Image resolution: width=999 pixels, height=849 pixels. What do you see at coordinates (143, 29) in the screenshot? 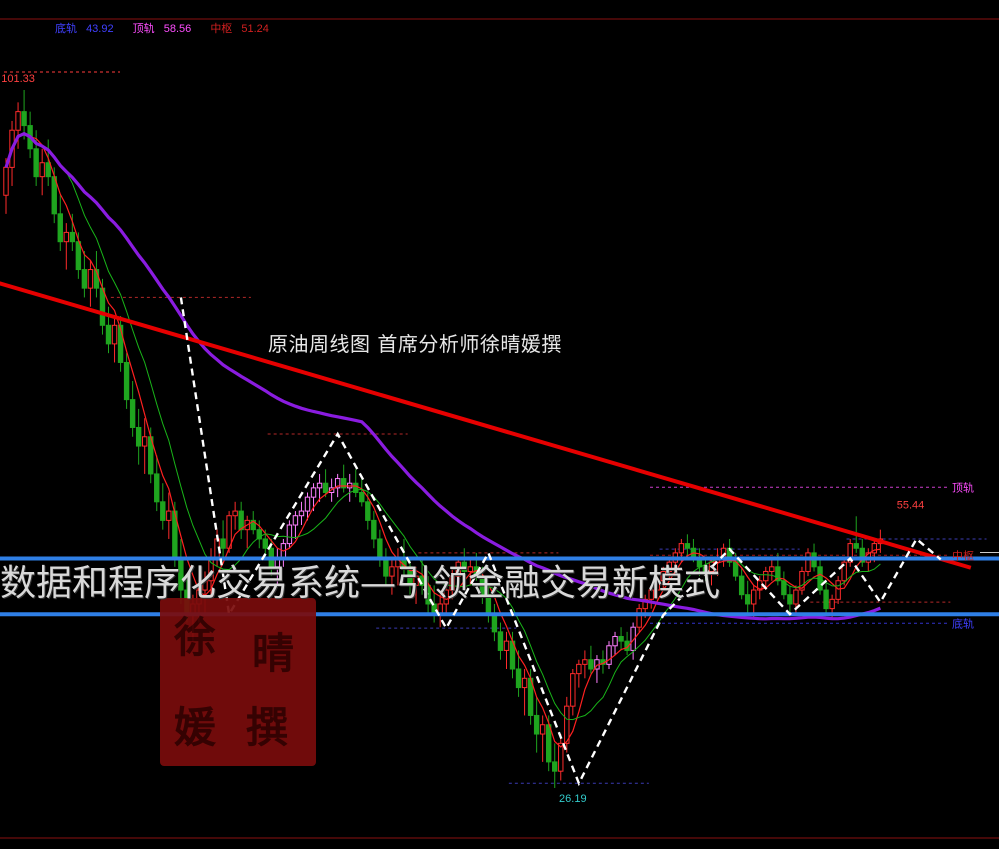
I see `legend-top-name: 顶轨` at bounding box center [143, 29].